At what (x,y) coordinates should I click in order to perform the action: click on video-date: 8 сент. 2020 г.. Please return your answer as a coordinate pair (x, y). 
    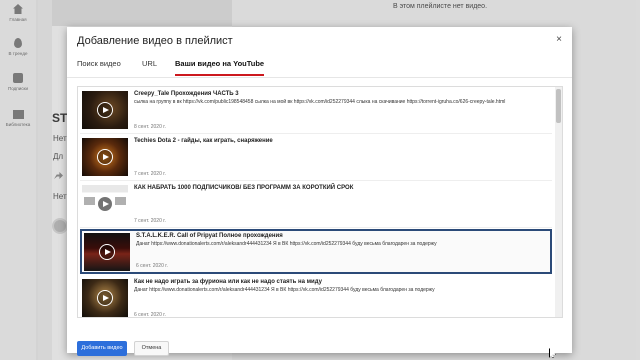
    Looking at the image, I should click on (150, 127).